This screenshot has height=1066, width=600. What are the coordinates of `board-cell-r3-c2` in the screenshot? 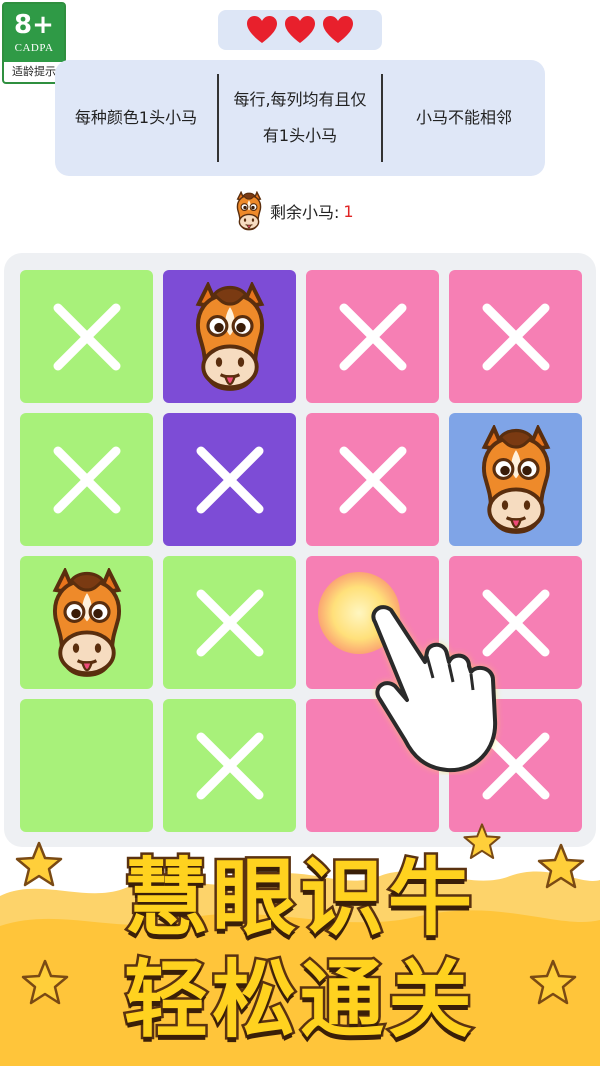 It's located at (229, 622).